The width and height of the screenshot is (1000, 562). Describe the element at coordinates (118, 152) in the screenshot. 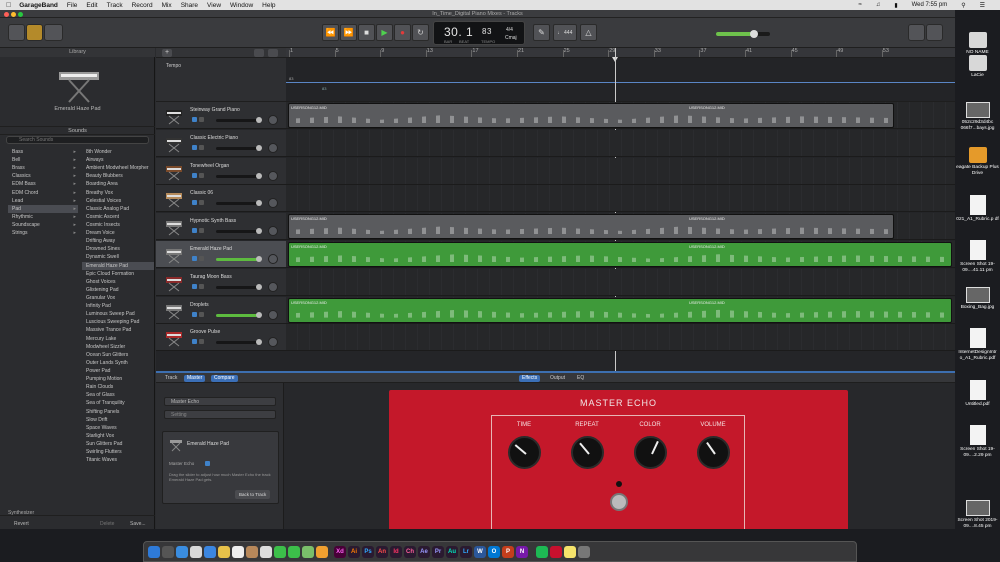

I see `sound-item: 8th Wonder` at that location.